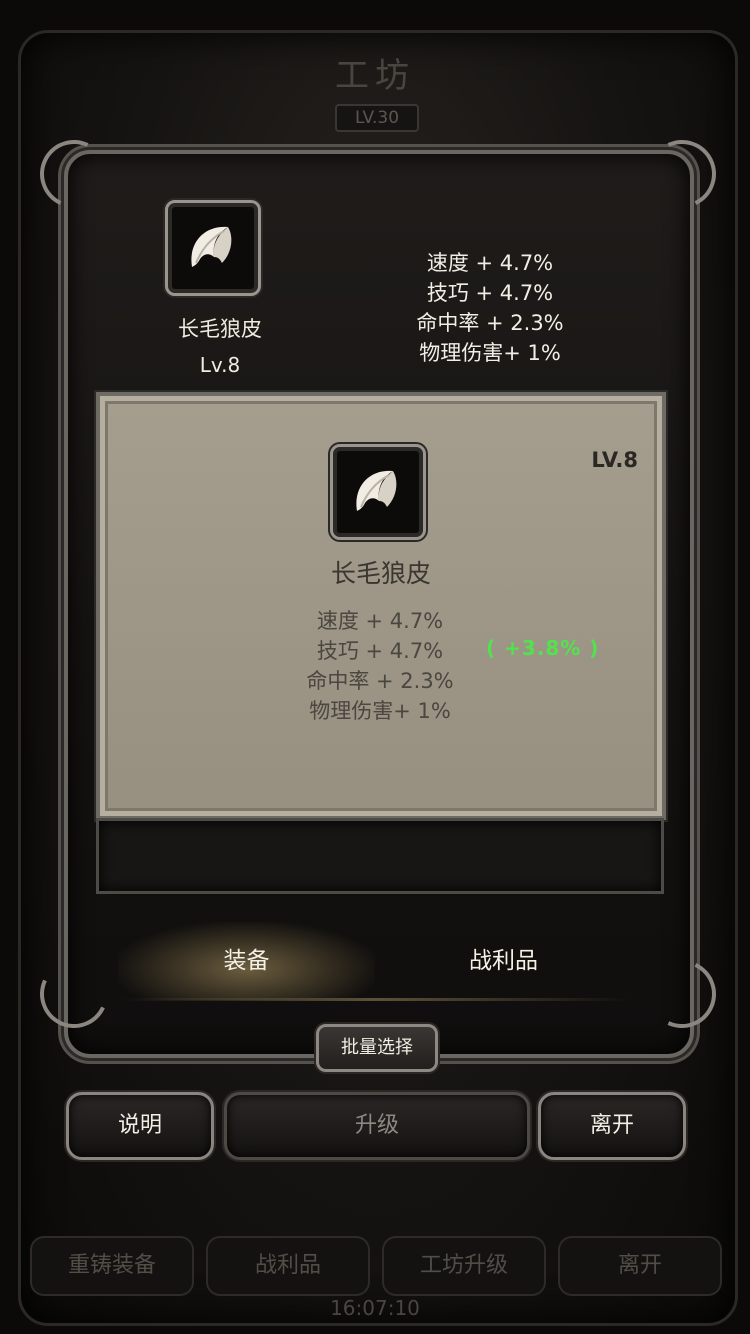 Image resolution: width=750 pixels, height=1334 pixels. What do you see at coordinates (380, 573) in the screenshot?
I see `card-item-name: 长毛狼皮` at bounding box center [380, 573].